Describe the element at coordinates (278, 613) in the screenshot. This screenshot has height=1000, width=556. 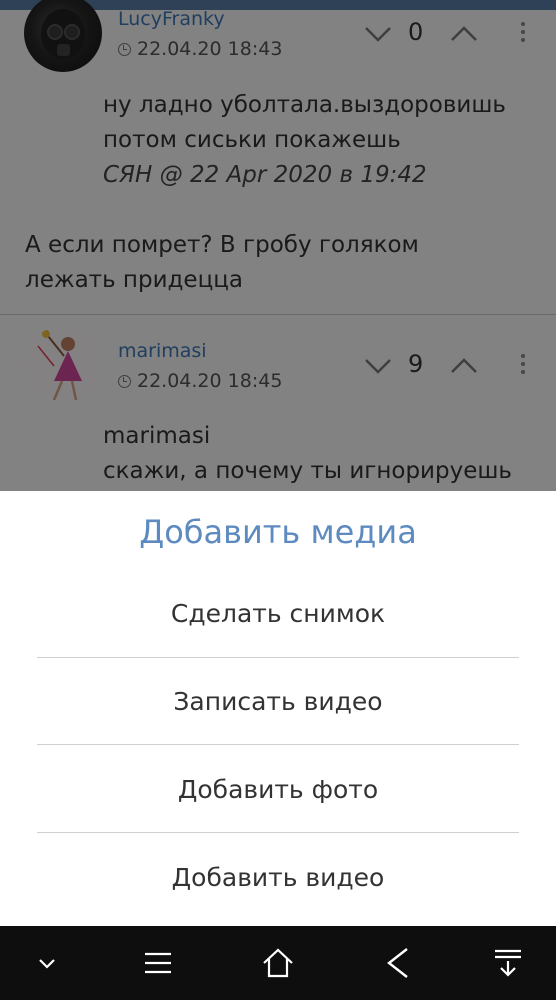
I see `take-photo-option: Сделать снимок` at that location.